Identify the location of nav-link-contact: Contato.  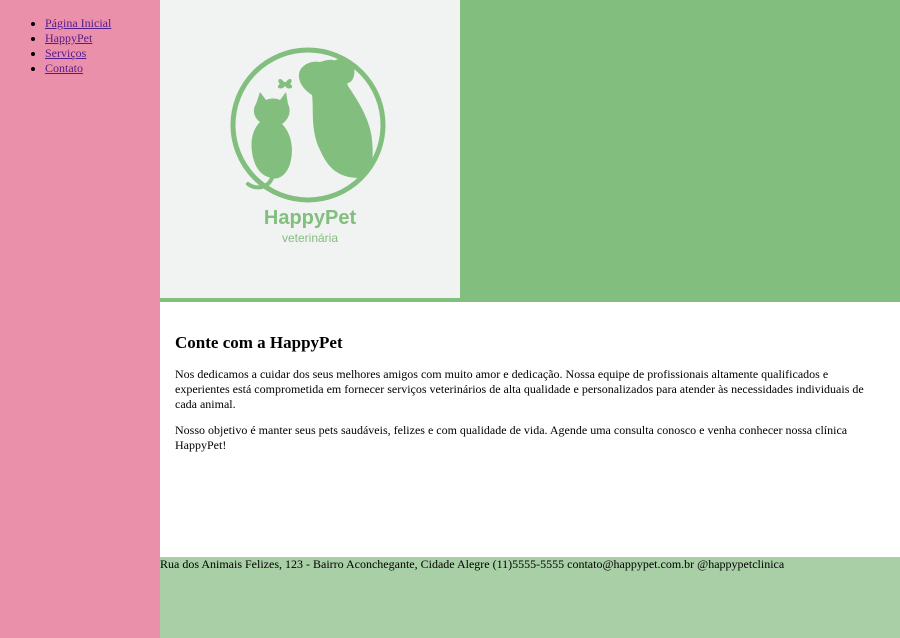
(64, 68).